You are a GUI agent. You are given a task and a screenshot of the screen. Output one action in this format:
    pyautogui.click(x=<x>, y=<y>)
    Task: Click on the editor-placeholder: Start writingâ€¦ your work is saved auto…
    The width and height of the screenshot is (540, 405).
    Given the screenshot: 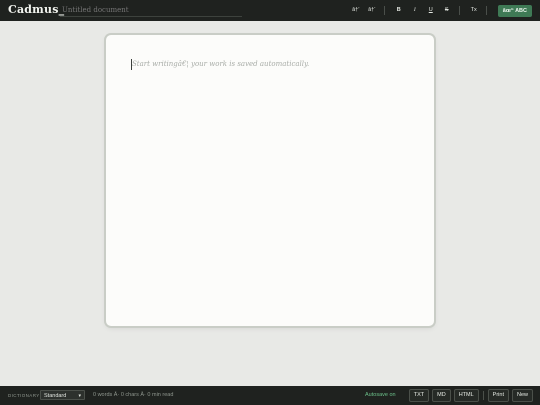 What is the action you would take?
    pyautogui.click(x=221, y=64)
    